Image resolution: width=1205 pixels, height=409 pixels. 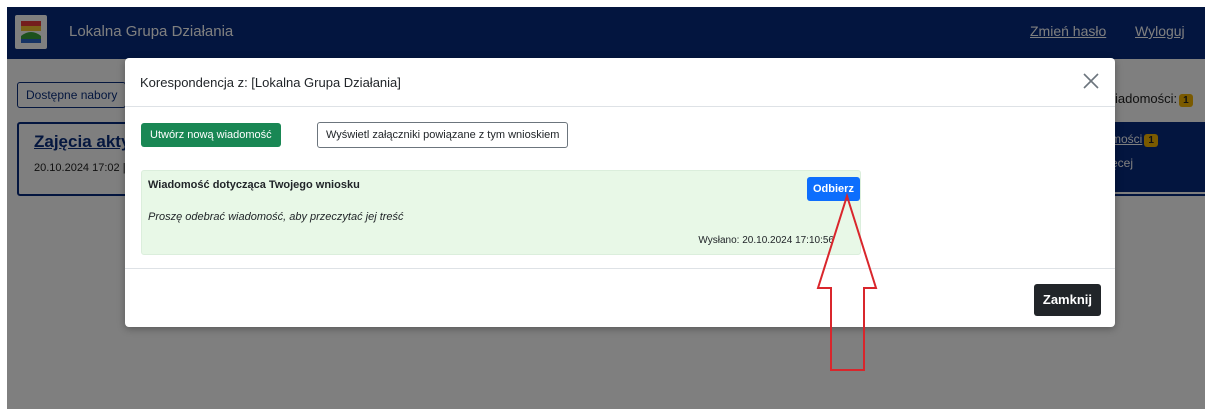 What do you see at coordinates (254, 185) in the screenshot?
I see `message-subject: Wiadomość dotycząca Twojego wniosku` at bounding box center [254, 185].